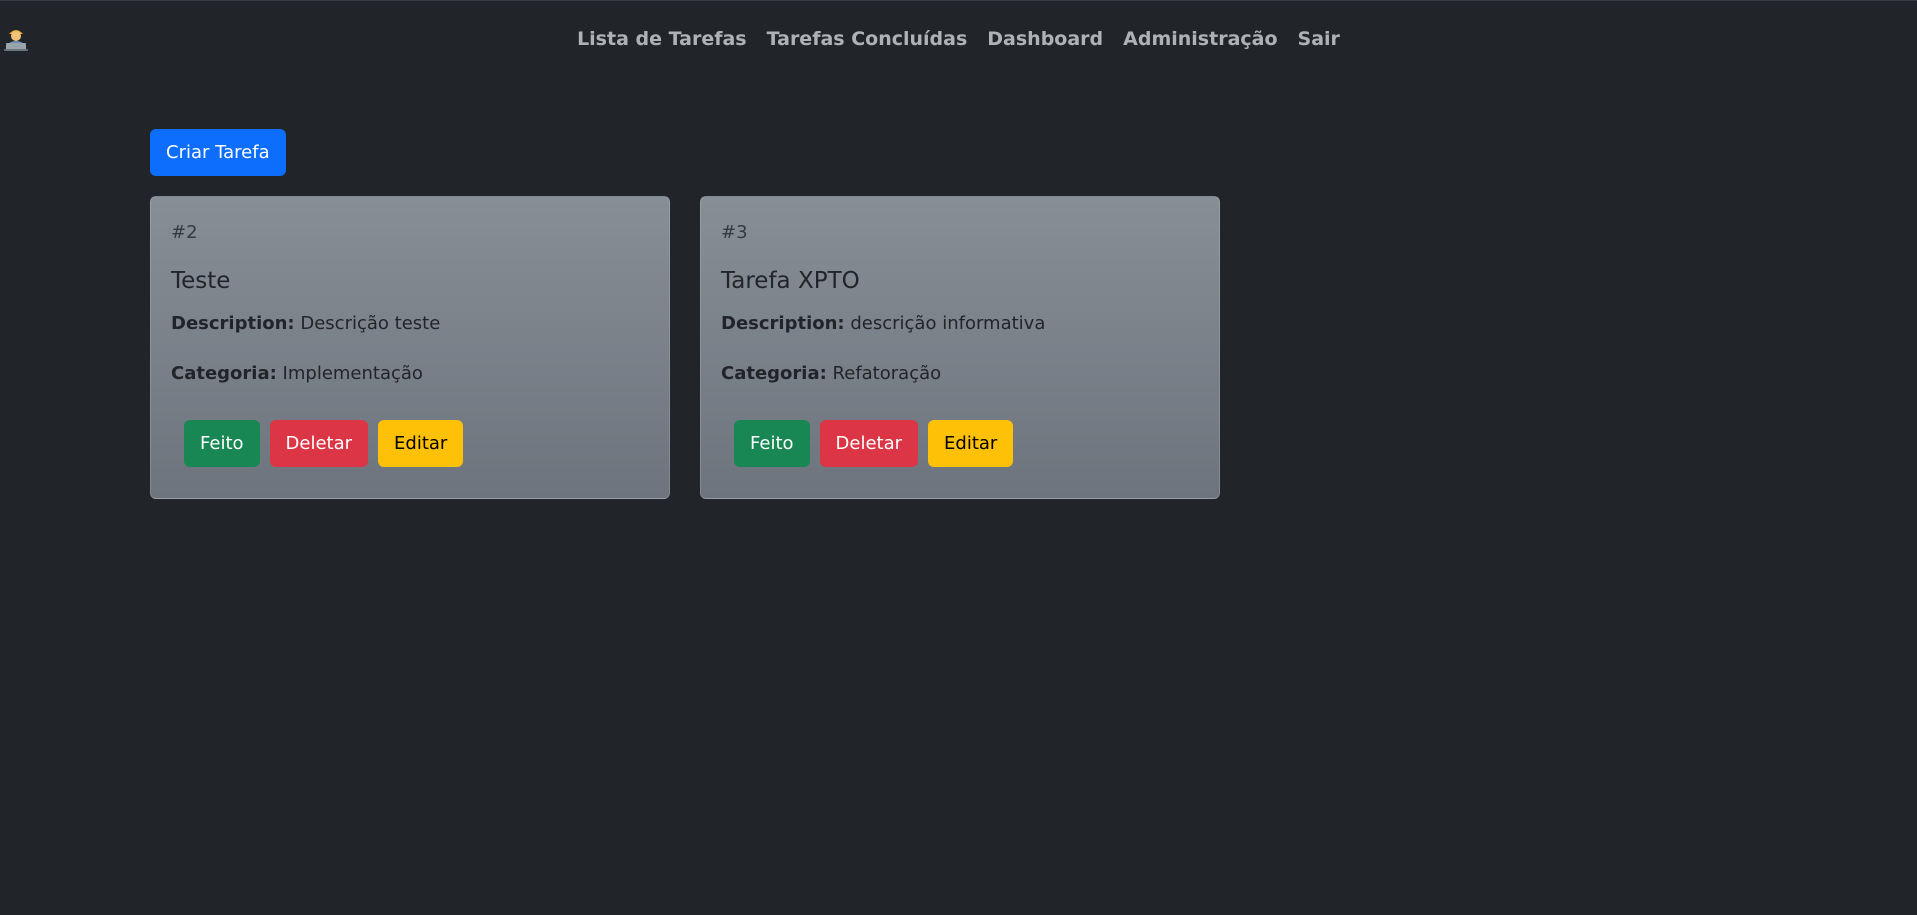 The width and height of the screenshot is (1917, 915). I want to click on task-description: Description: Descrição teste, so click(305, 323).